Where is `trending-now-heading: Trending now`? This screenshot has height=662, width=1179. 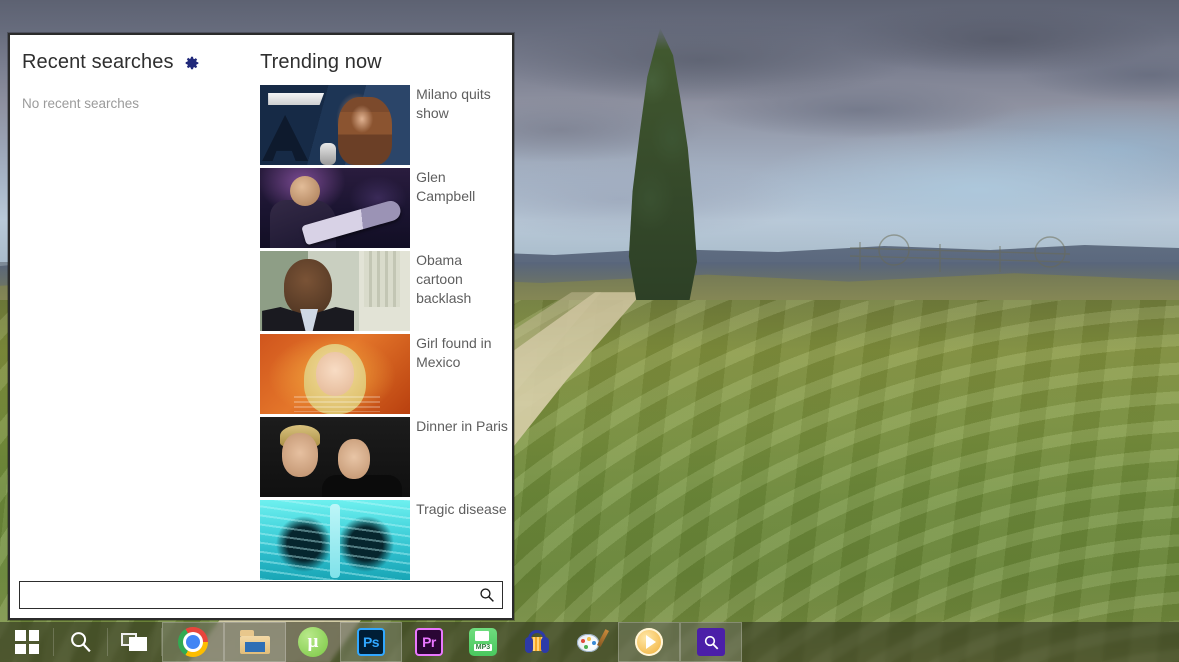
trending-now-heading: Trending now is located at coordinates (386, 62).